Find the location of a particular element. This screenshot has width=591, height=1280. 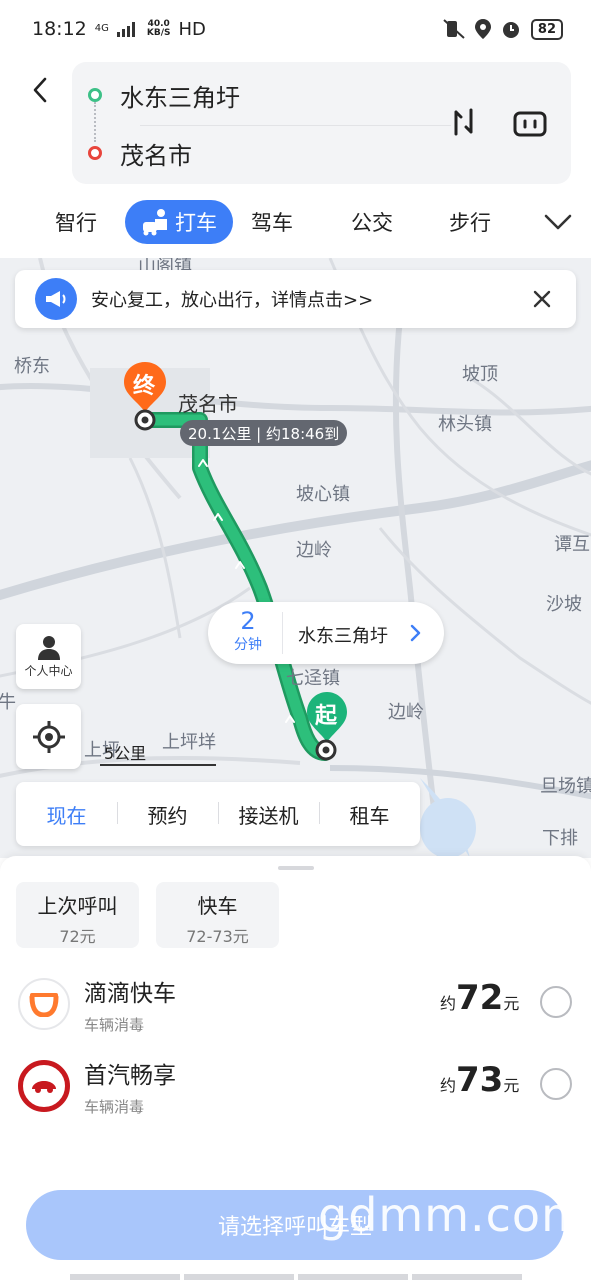

last-call-price: 72元 is located at coordinates (77, 936).